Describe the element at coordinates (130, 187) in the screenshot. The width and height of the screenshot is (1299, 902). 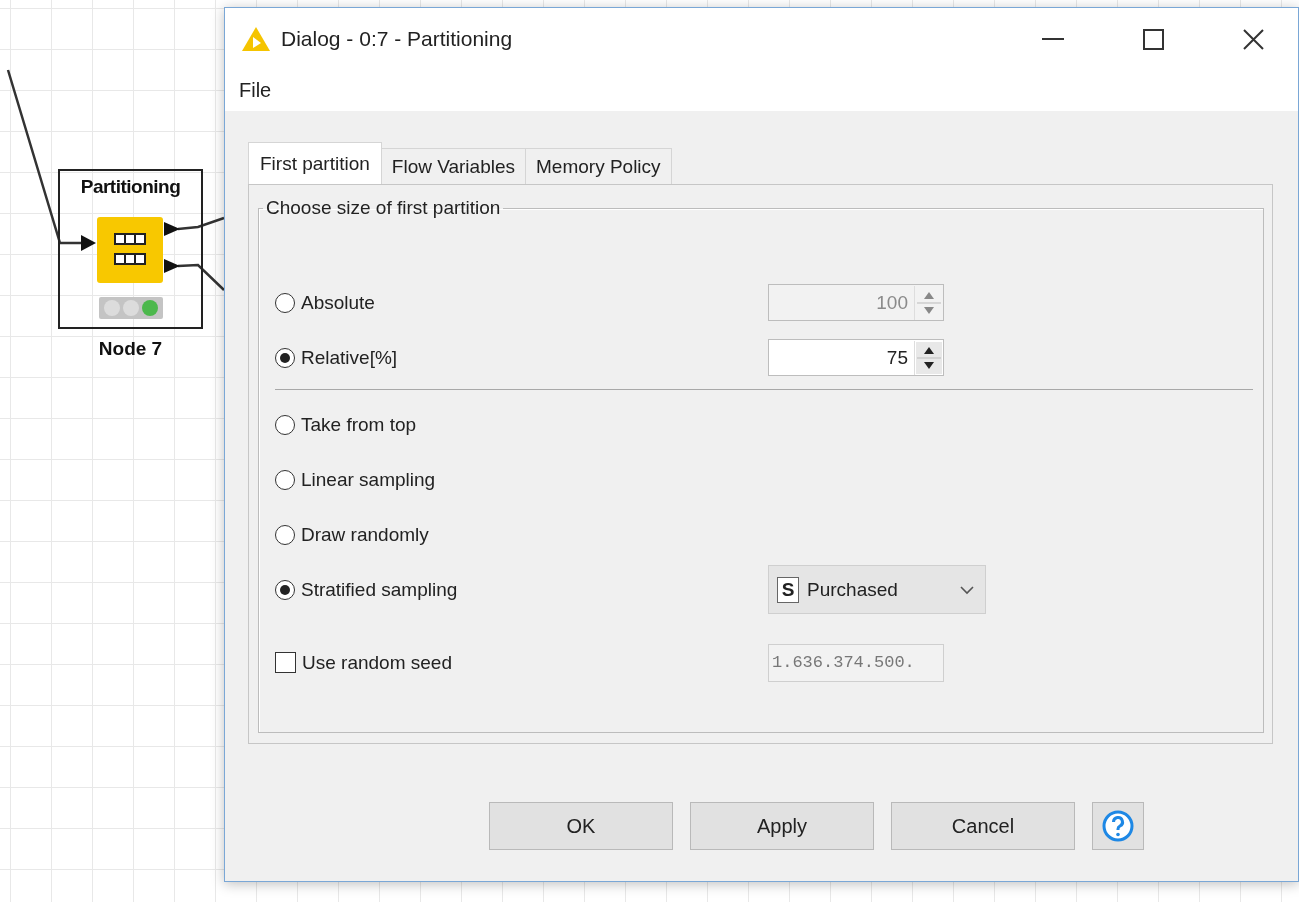
I see `node-title: Partitioning` at that location.